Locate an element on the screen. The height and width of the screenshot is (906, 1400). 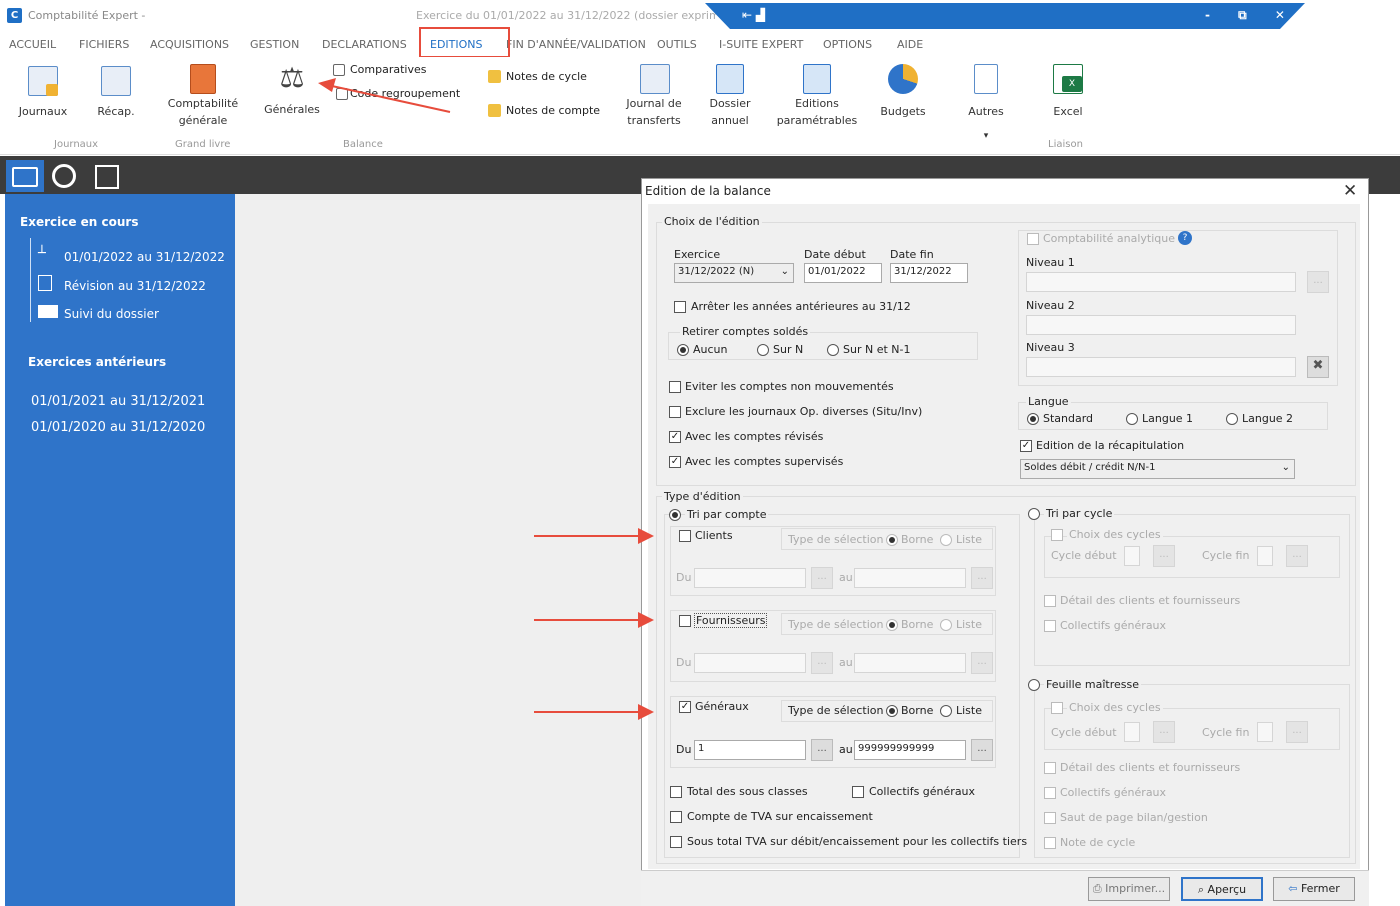
standard-radio is located at coordinates (1033, 419).